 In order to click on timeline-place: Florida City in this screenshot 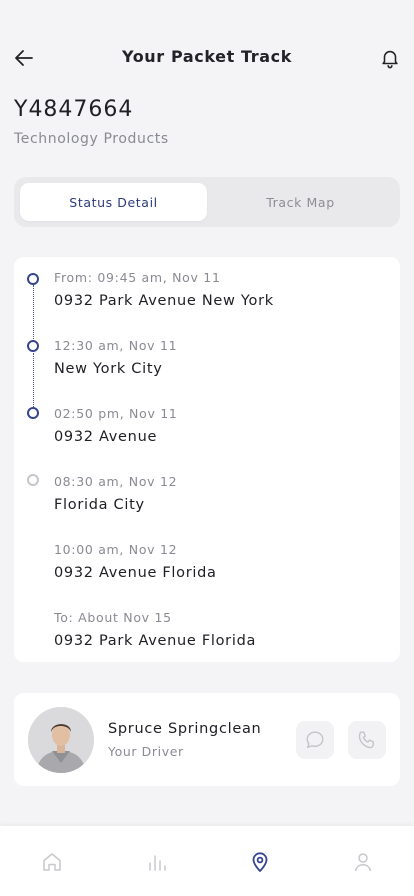, I will do `click(99, 505)`.